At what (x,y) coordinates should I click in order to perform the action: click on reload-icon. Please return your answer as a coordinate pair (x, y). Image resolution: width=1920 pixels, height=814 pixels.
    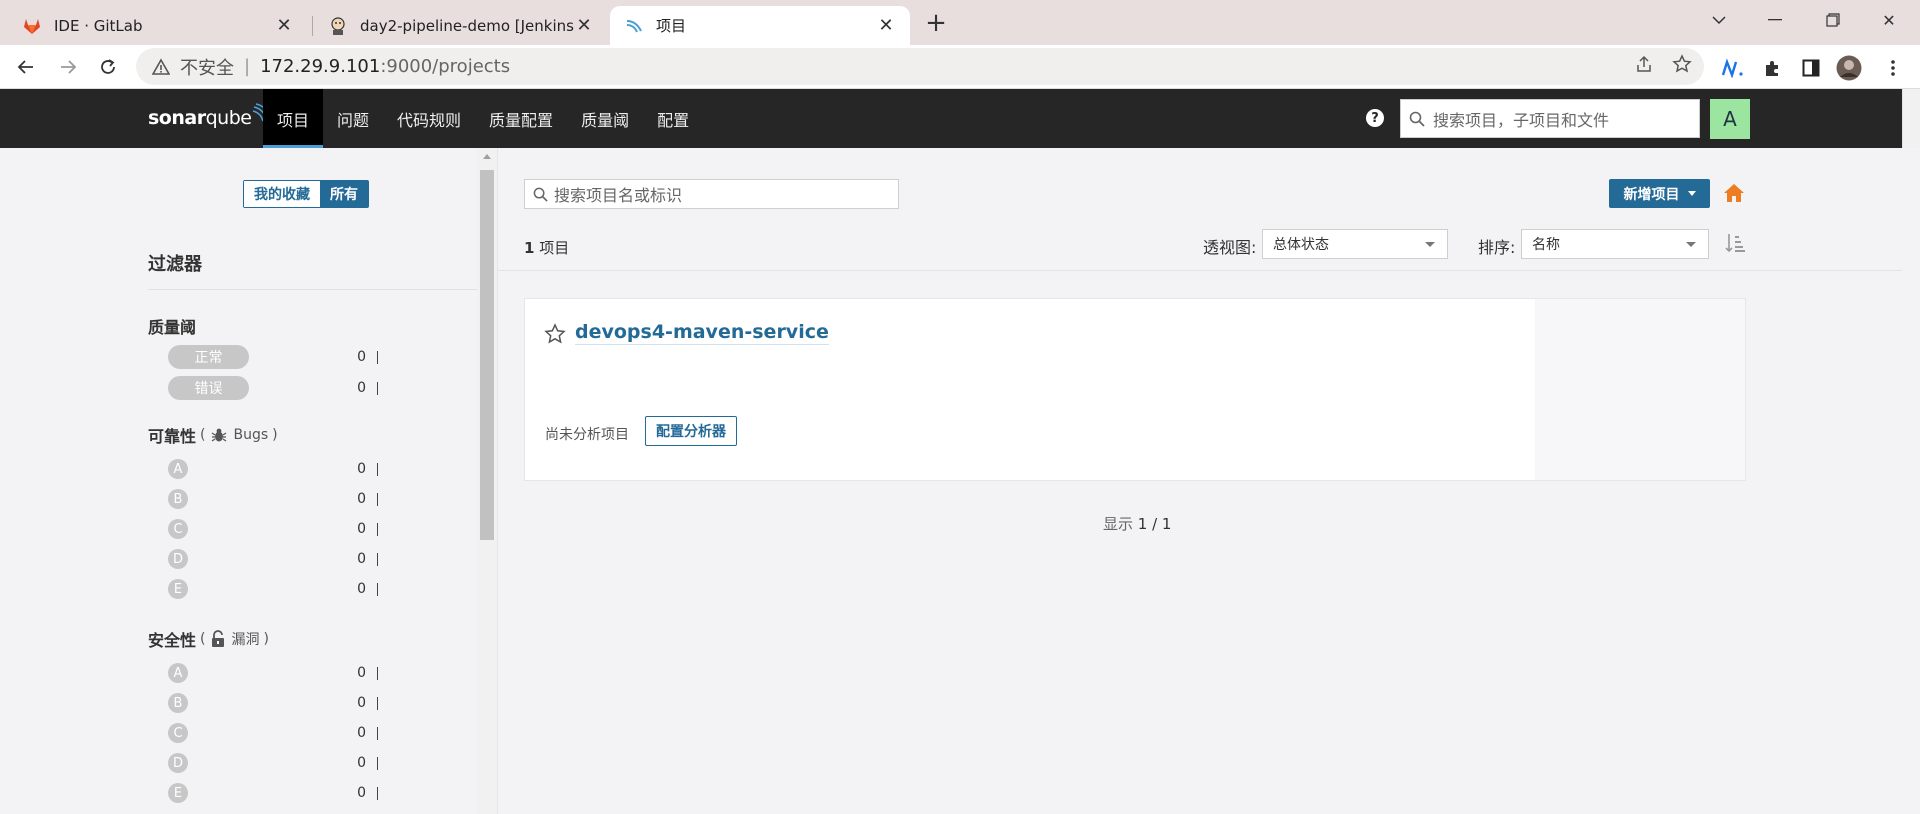
    Looking at the image, I should click on (108, 67).